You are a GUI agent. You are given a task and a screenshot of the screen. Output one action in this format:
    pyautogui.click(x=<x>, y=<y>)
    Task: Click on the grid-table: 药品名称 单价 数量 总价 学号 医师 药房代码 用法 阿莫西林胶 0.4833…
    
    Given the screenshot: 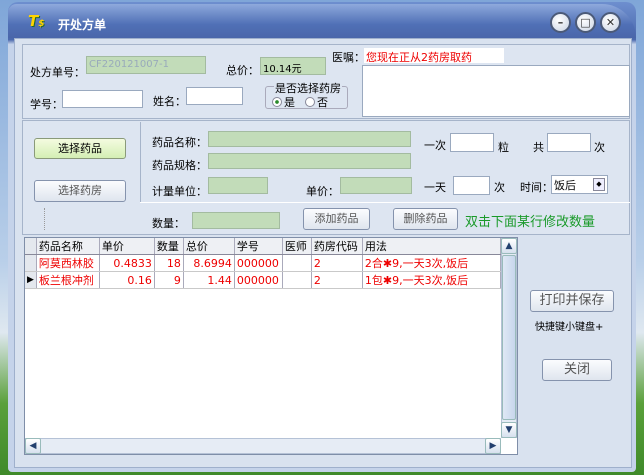 What is the action you would take?
    pyautogui.click(x=263, y=263)
    